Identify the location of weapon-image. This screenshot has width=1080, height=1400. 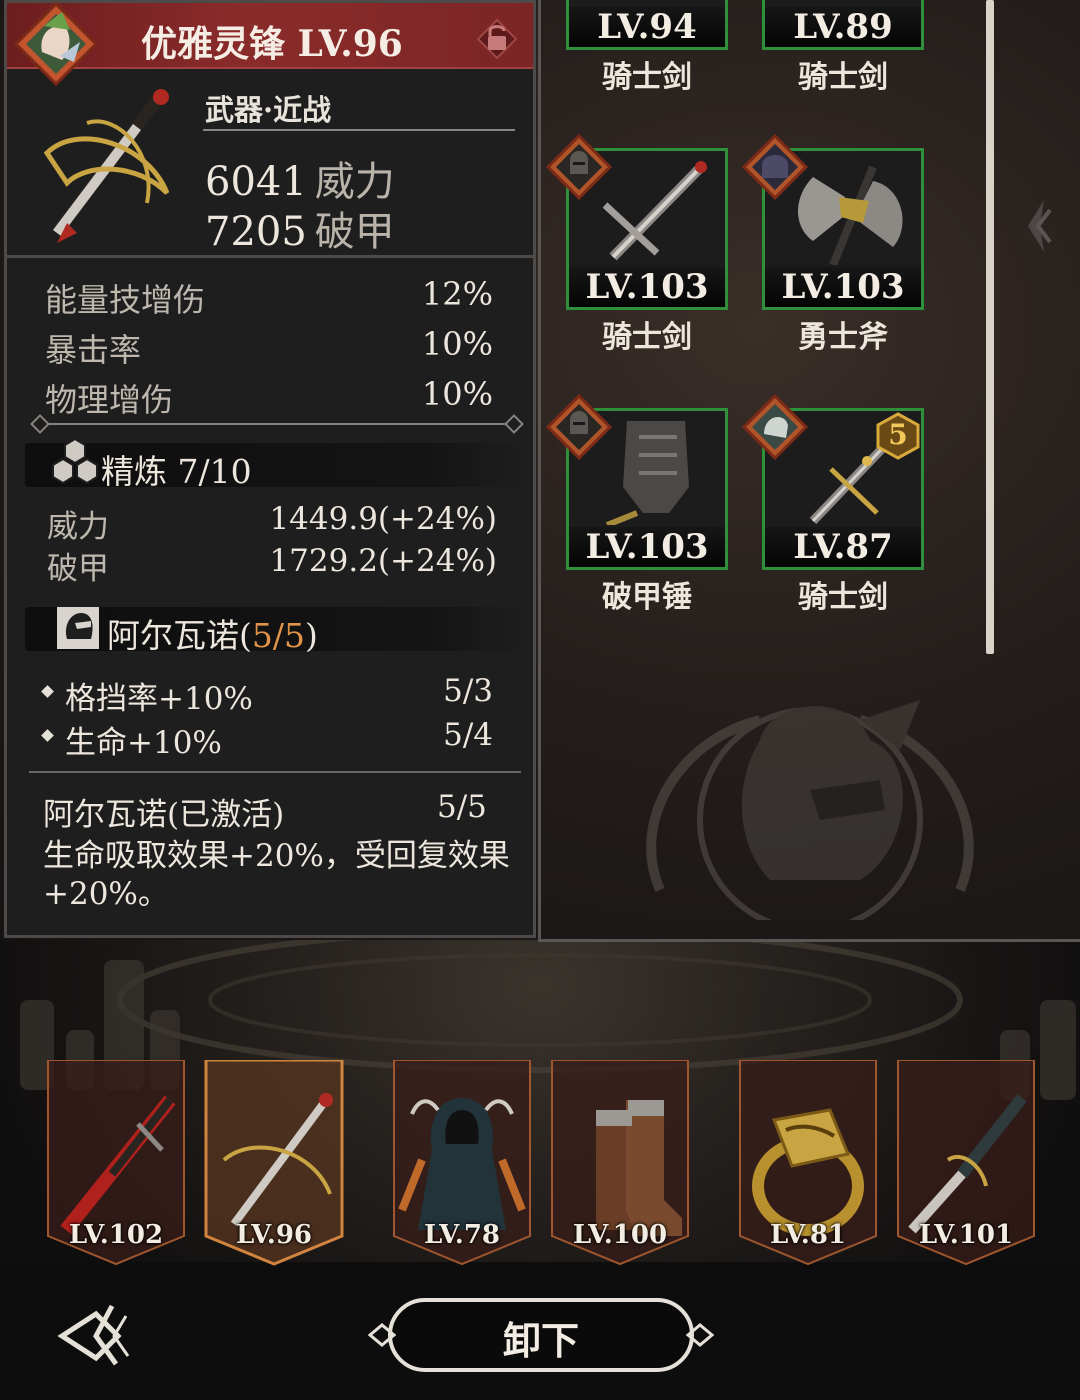
(107, 167).